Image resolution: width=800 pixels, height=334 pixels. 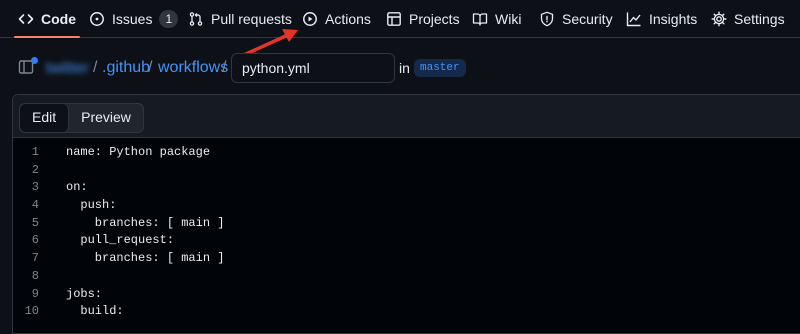 What do you see at coordinates (67, 69) in the screenshot?
I see `breadcrumb-owner: twitter` at bounding box center [67, 69].